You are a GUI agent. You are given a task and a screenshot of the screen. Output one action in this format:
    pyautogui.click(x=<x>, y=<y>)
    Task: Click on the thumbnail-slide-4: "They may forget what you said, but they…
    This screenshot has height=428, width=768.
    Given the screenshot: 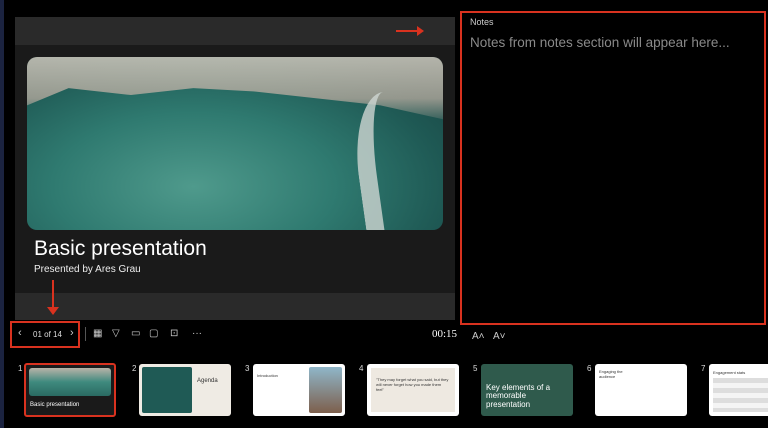 What is the action you would take?
    pyautogui.click(x=413, y=390)
    